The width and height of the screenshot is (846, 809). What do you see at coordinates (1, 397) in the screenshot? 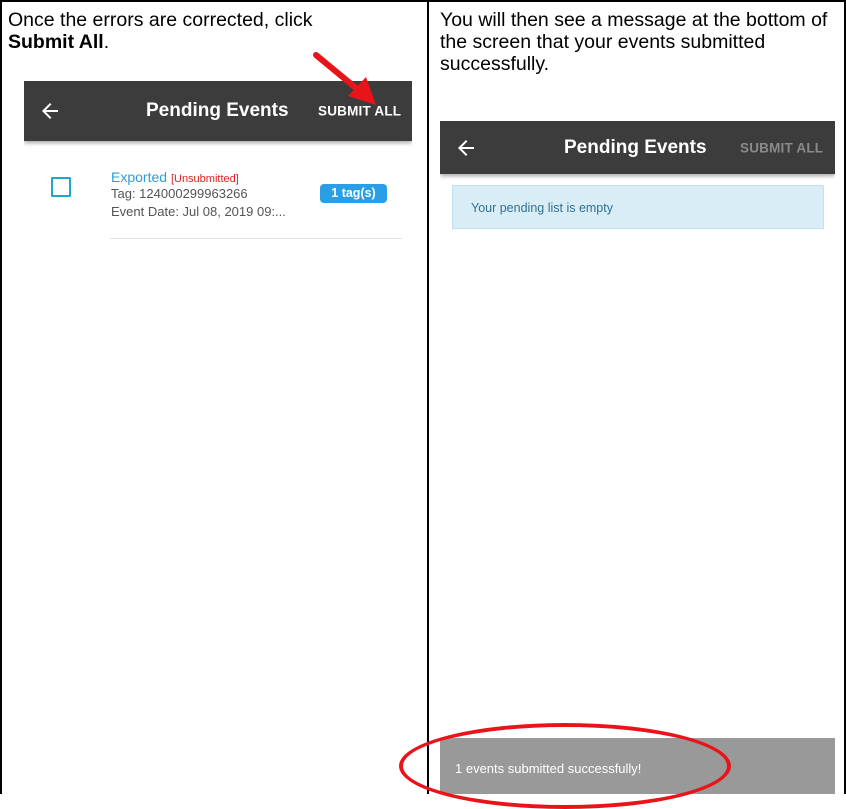
I see `table-left-border` at bounding box center [1, 397].